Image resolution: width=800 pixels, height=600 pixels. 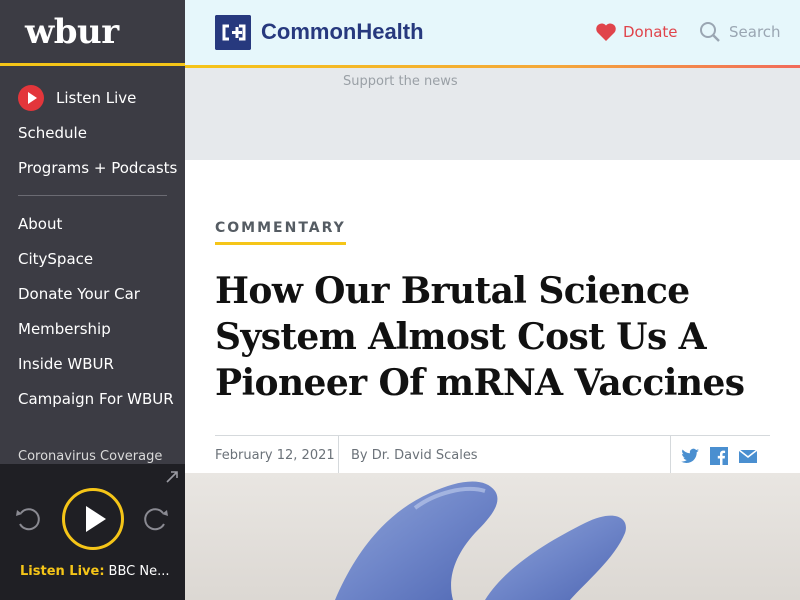 I want to click on twitter-icon, so click(x=690, y=456).